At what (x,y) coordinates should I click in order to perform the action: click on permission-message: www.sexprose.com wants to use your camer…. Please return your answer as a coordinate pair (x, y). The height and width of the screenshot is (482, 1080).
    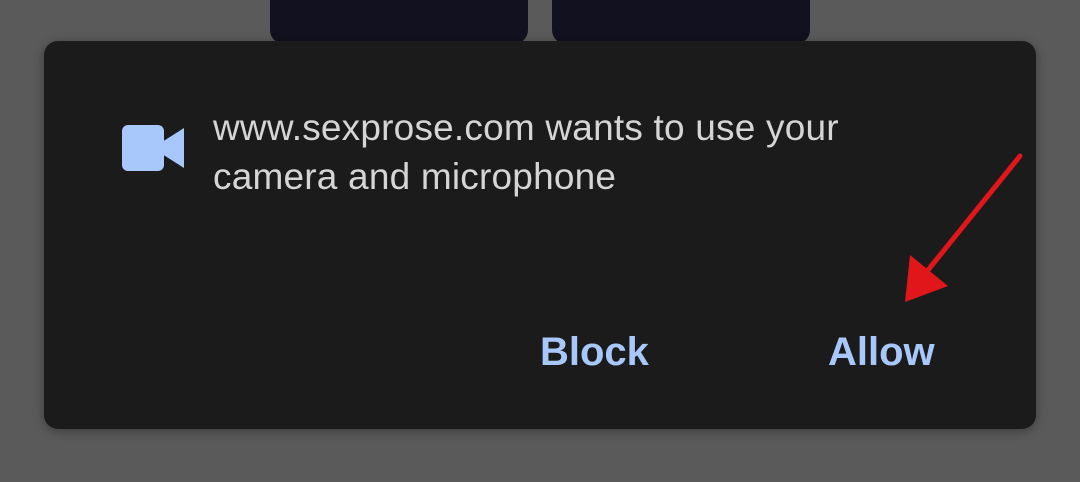
    Looking at the image, I should click on (526, 152).